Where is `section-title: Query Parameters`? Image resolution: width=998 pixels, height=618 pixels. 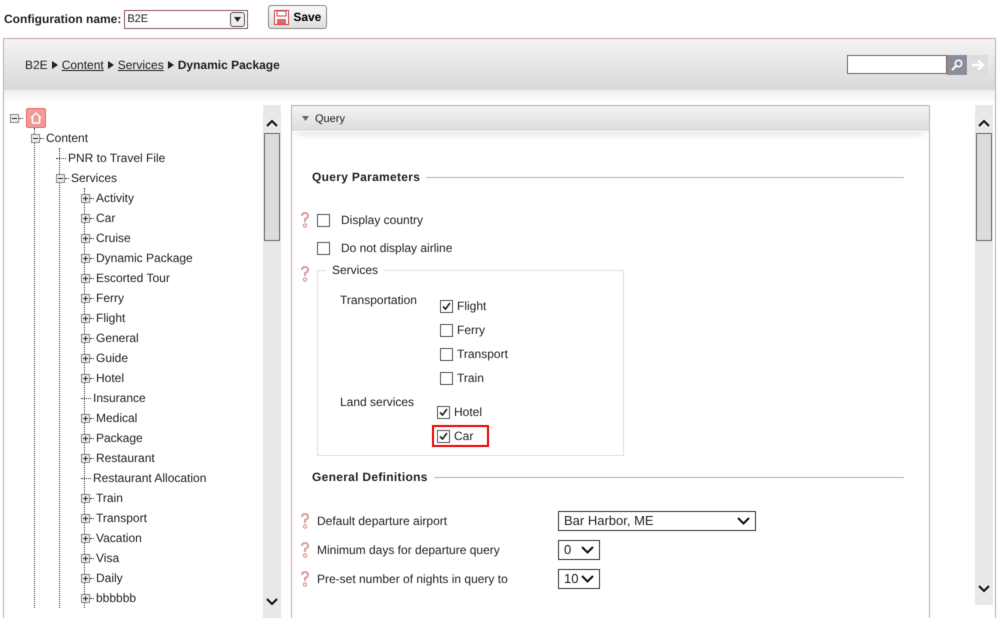
section-title: Query Parameters is located at coordinates (366, 177).